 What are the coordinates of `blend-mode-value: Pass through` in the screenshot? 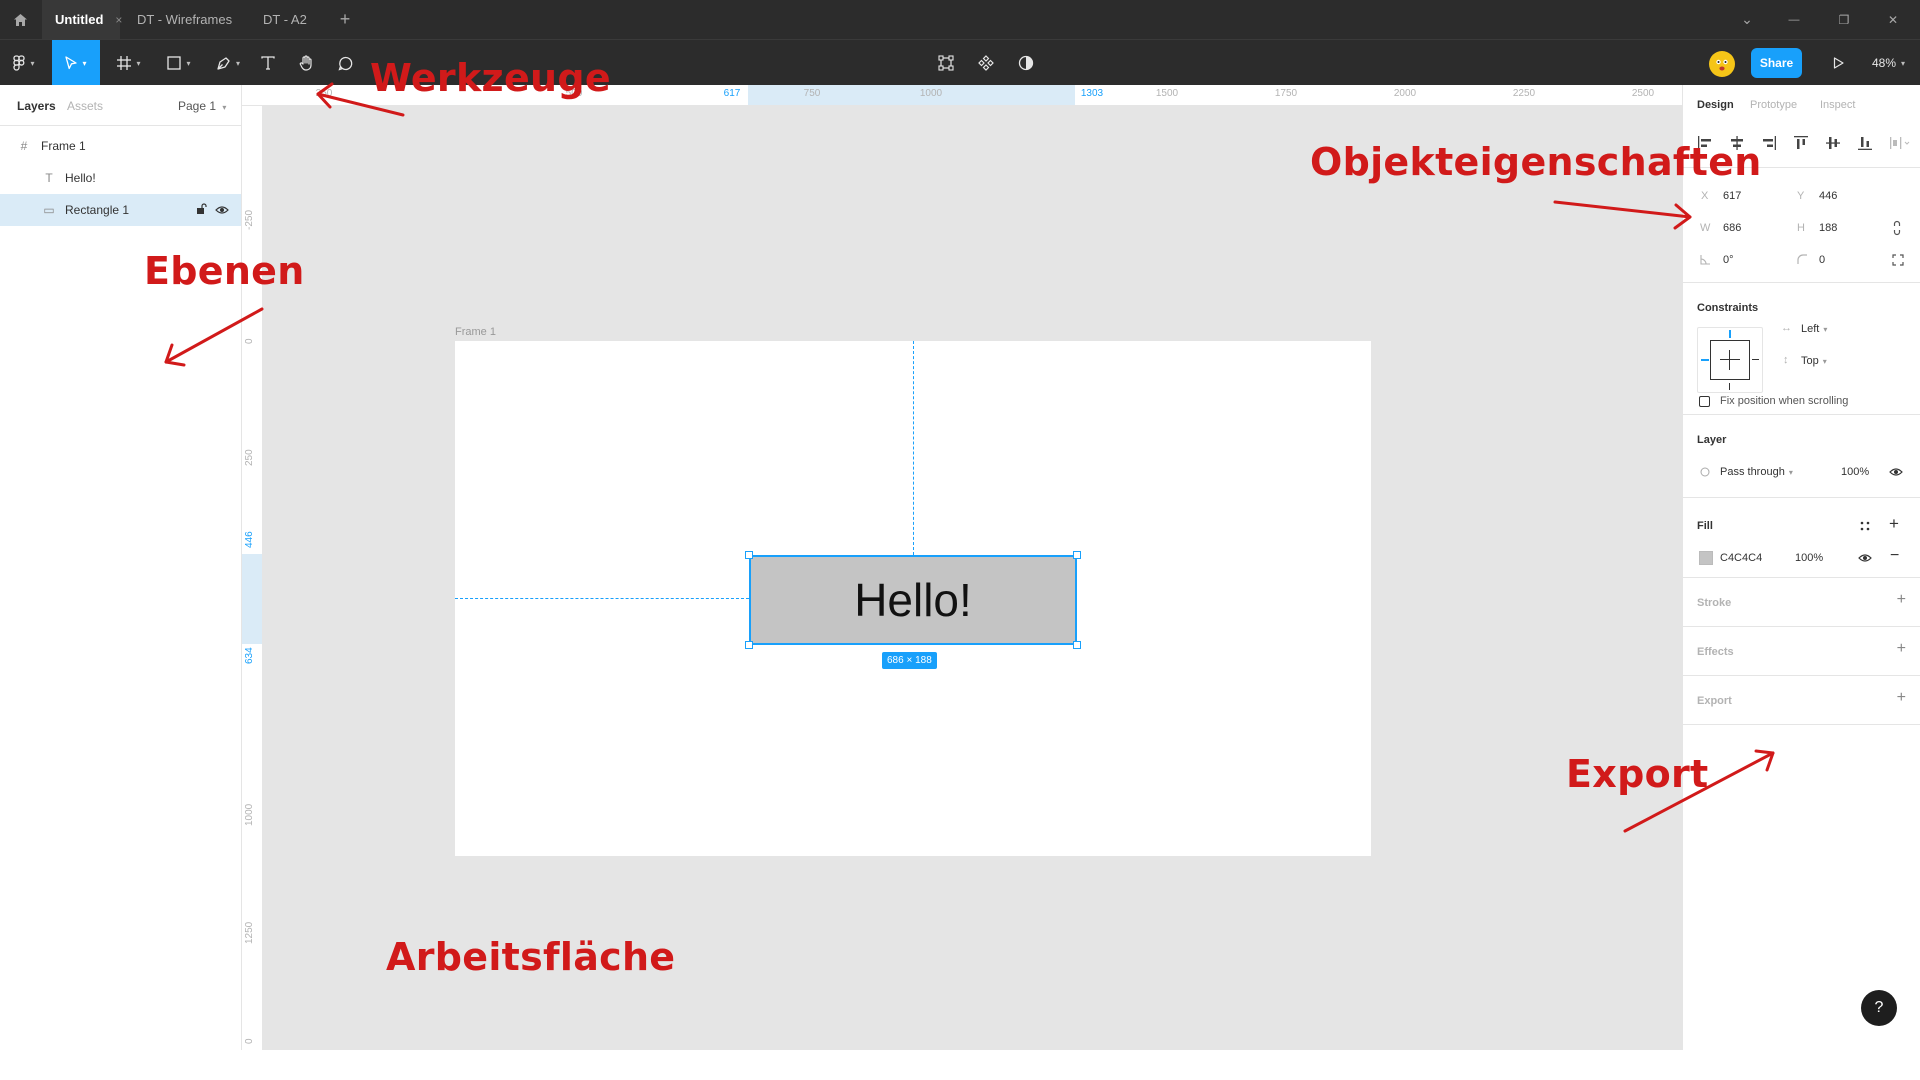 It's located at (1752, 472).